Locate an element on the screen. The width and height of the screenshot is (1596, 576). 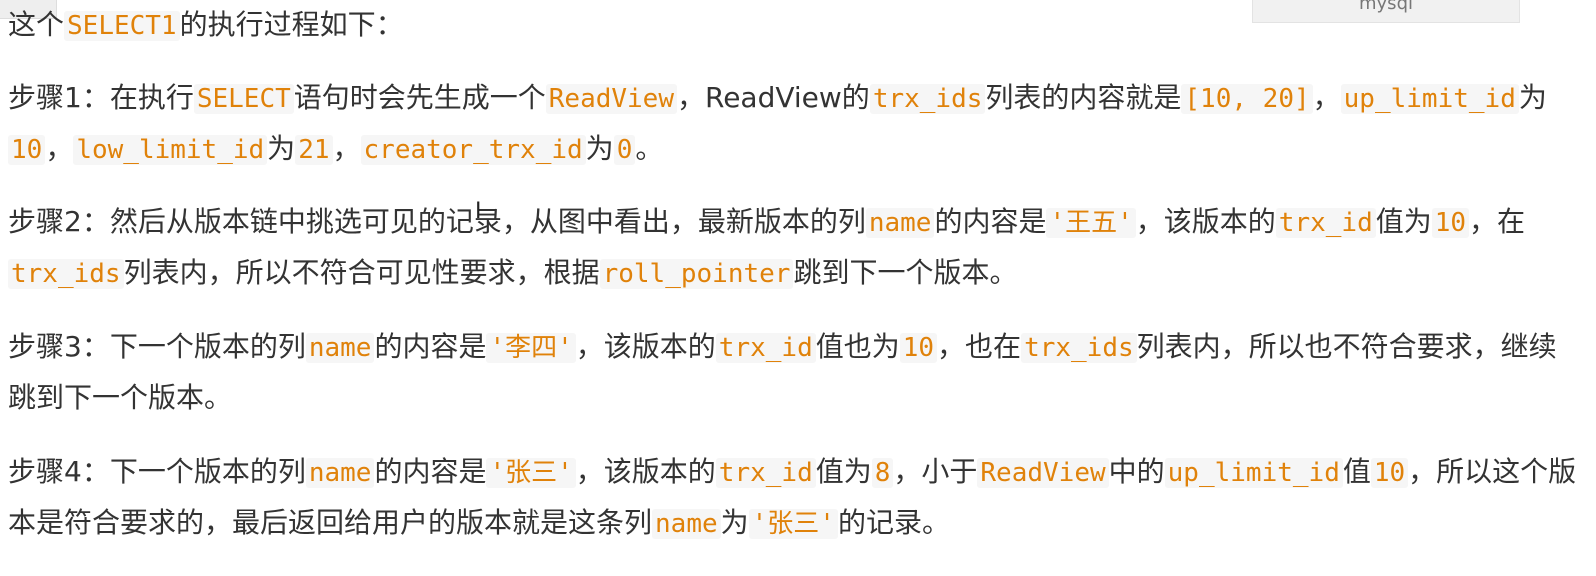
paragraph-text: ，小于 is located at coordinates (935, 471).